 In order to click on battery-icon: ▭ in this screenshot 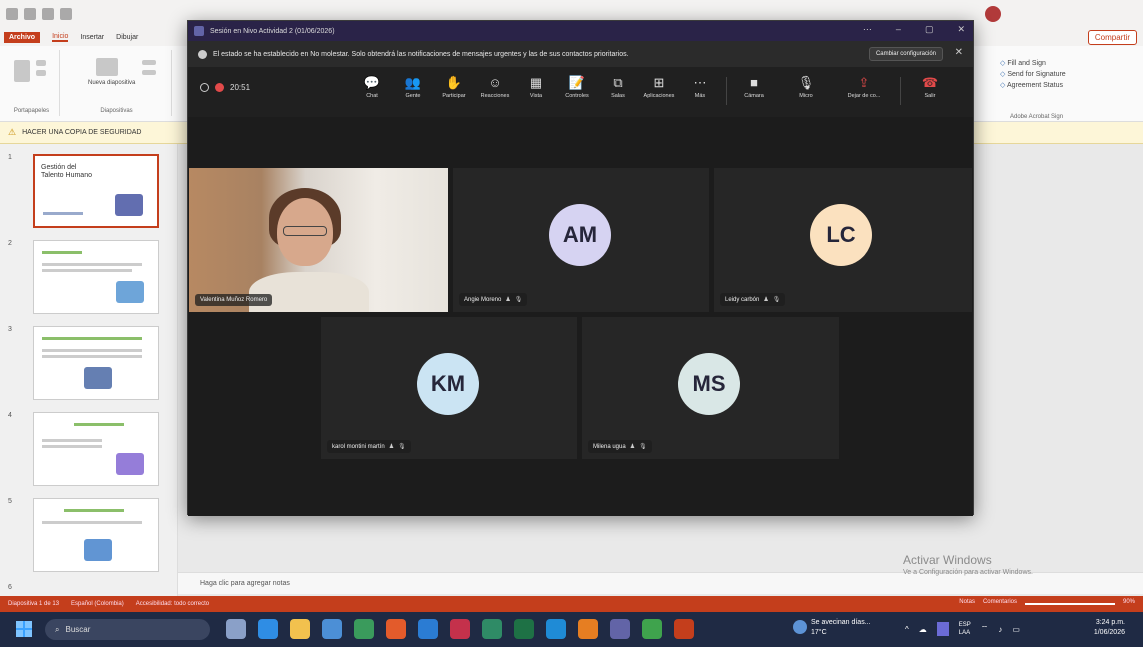, I will do `click(1016, 629)`.